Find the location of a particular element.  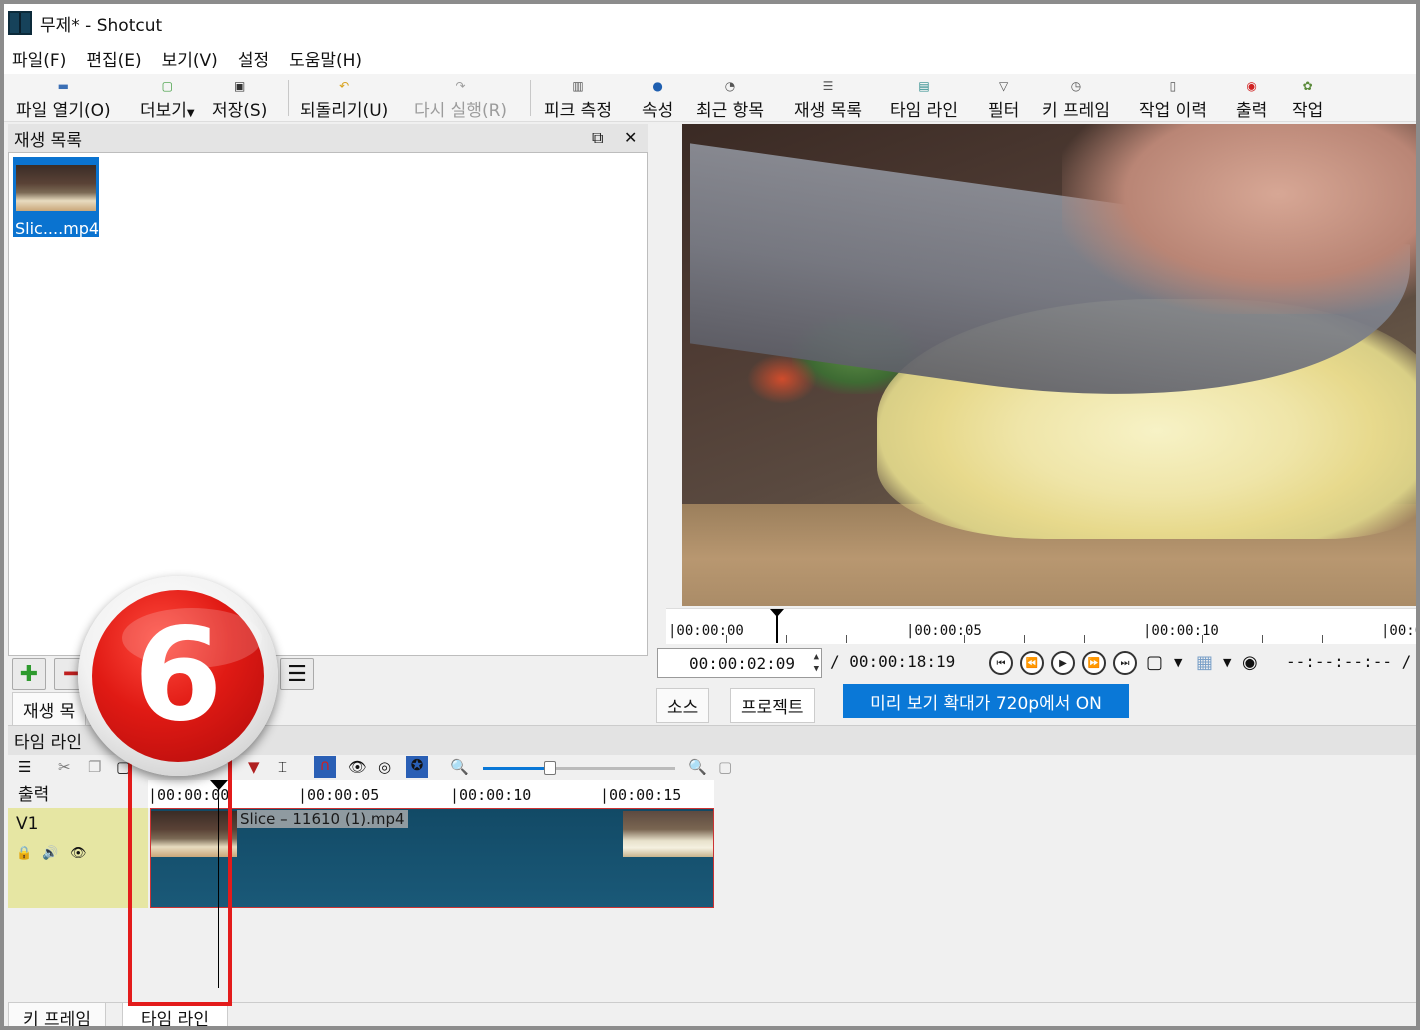

player-playhead-marker is located at coordinates (777, 613).